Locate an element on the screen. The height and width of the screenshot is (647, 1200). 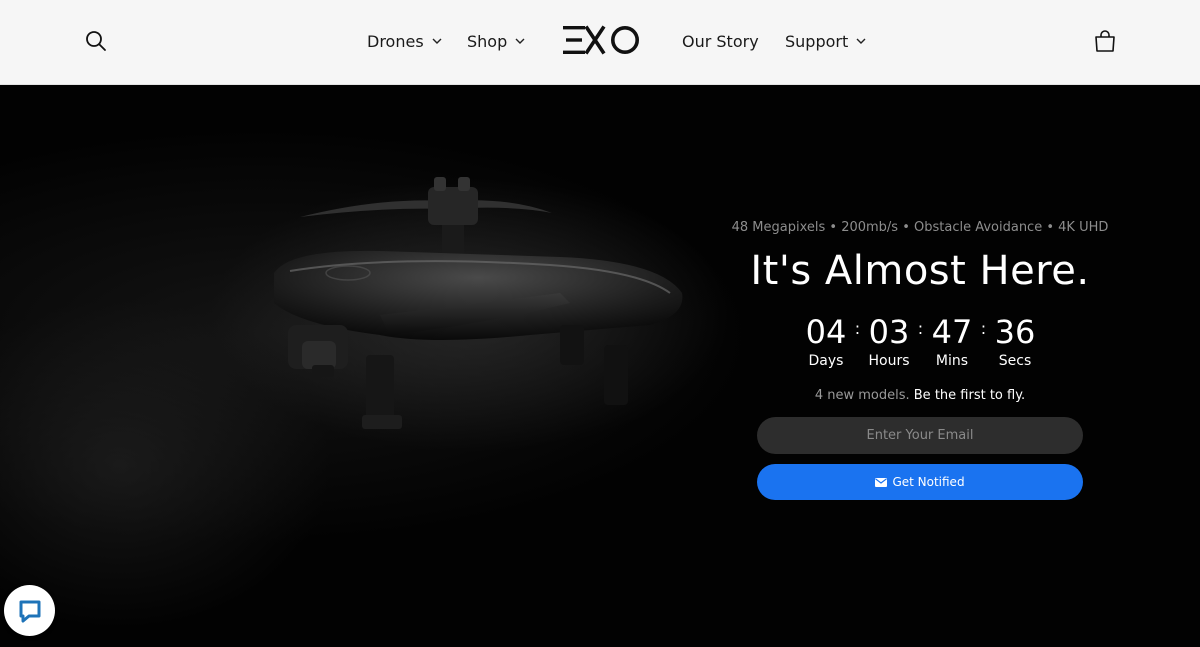
email-input is located at coordinates (920, 435).